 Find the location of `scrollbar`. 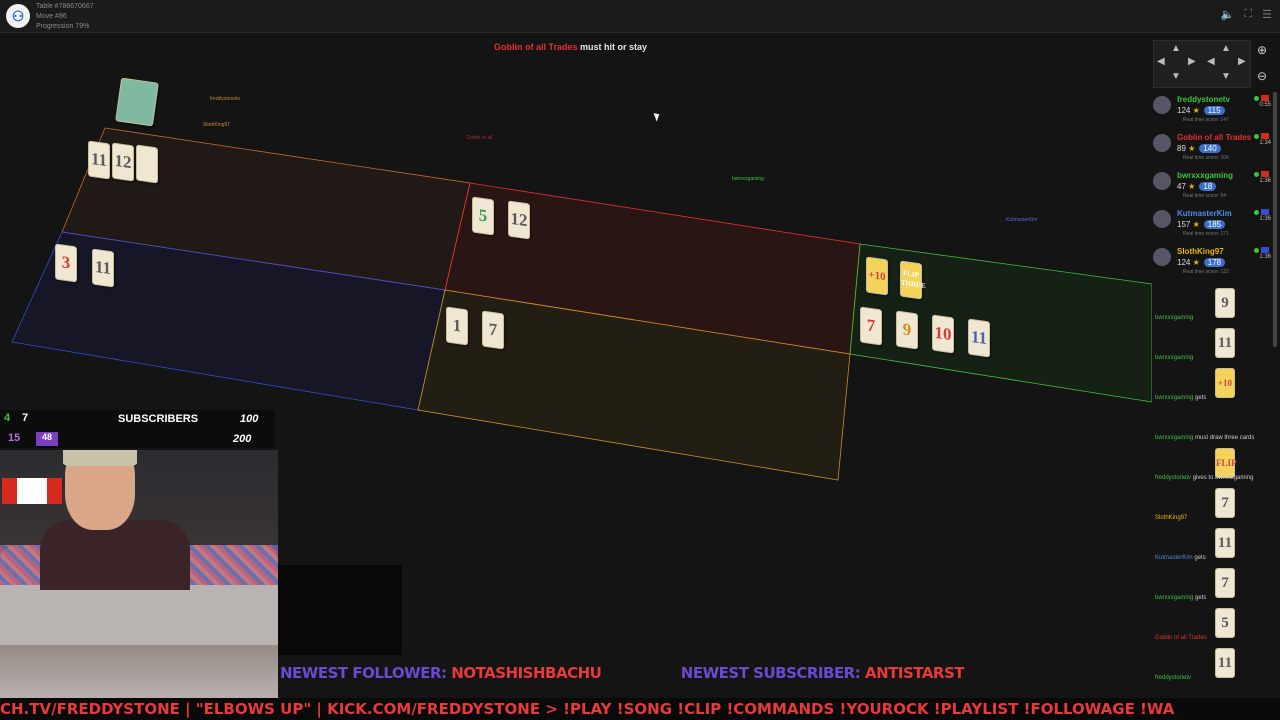

scrollbar is located at coordinates (1275, 219).